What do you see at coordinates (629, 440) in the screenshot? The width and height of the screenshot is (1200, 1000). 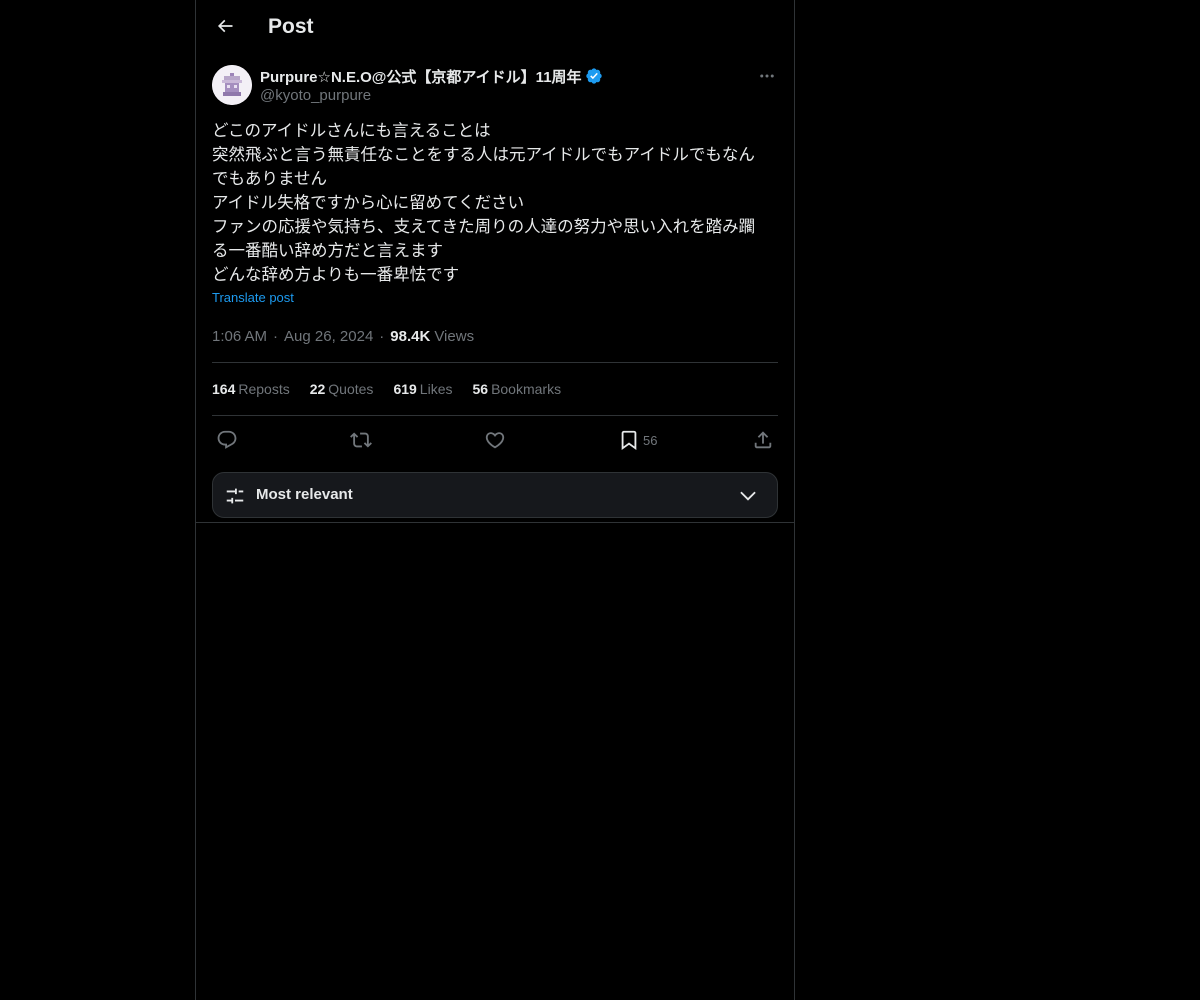 I see `bookmark-icon` at bounding box center [629, 440].